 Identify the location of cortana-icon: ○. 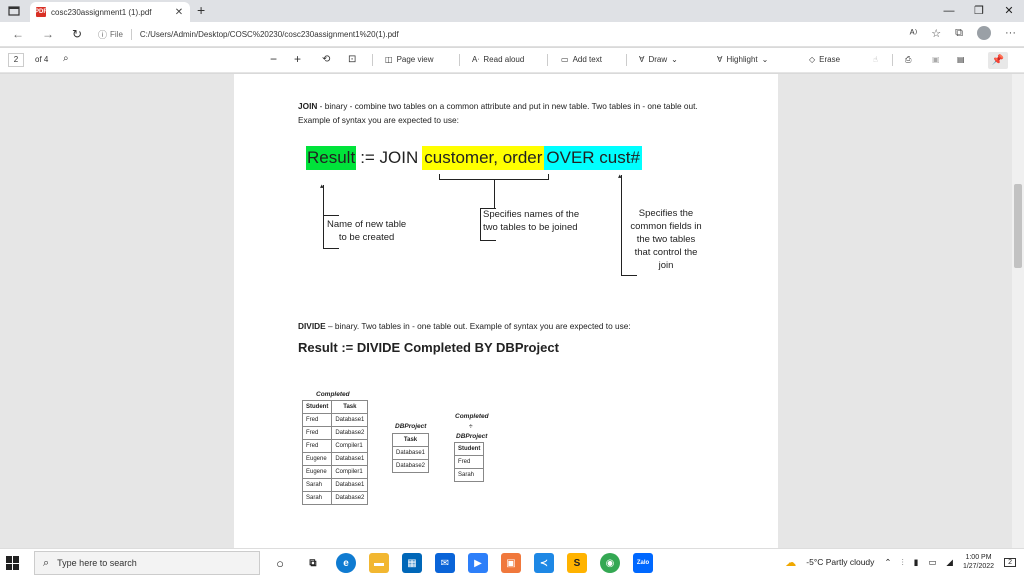
(280, 563).